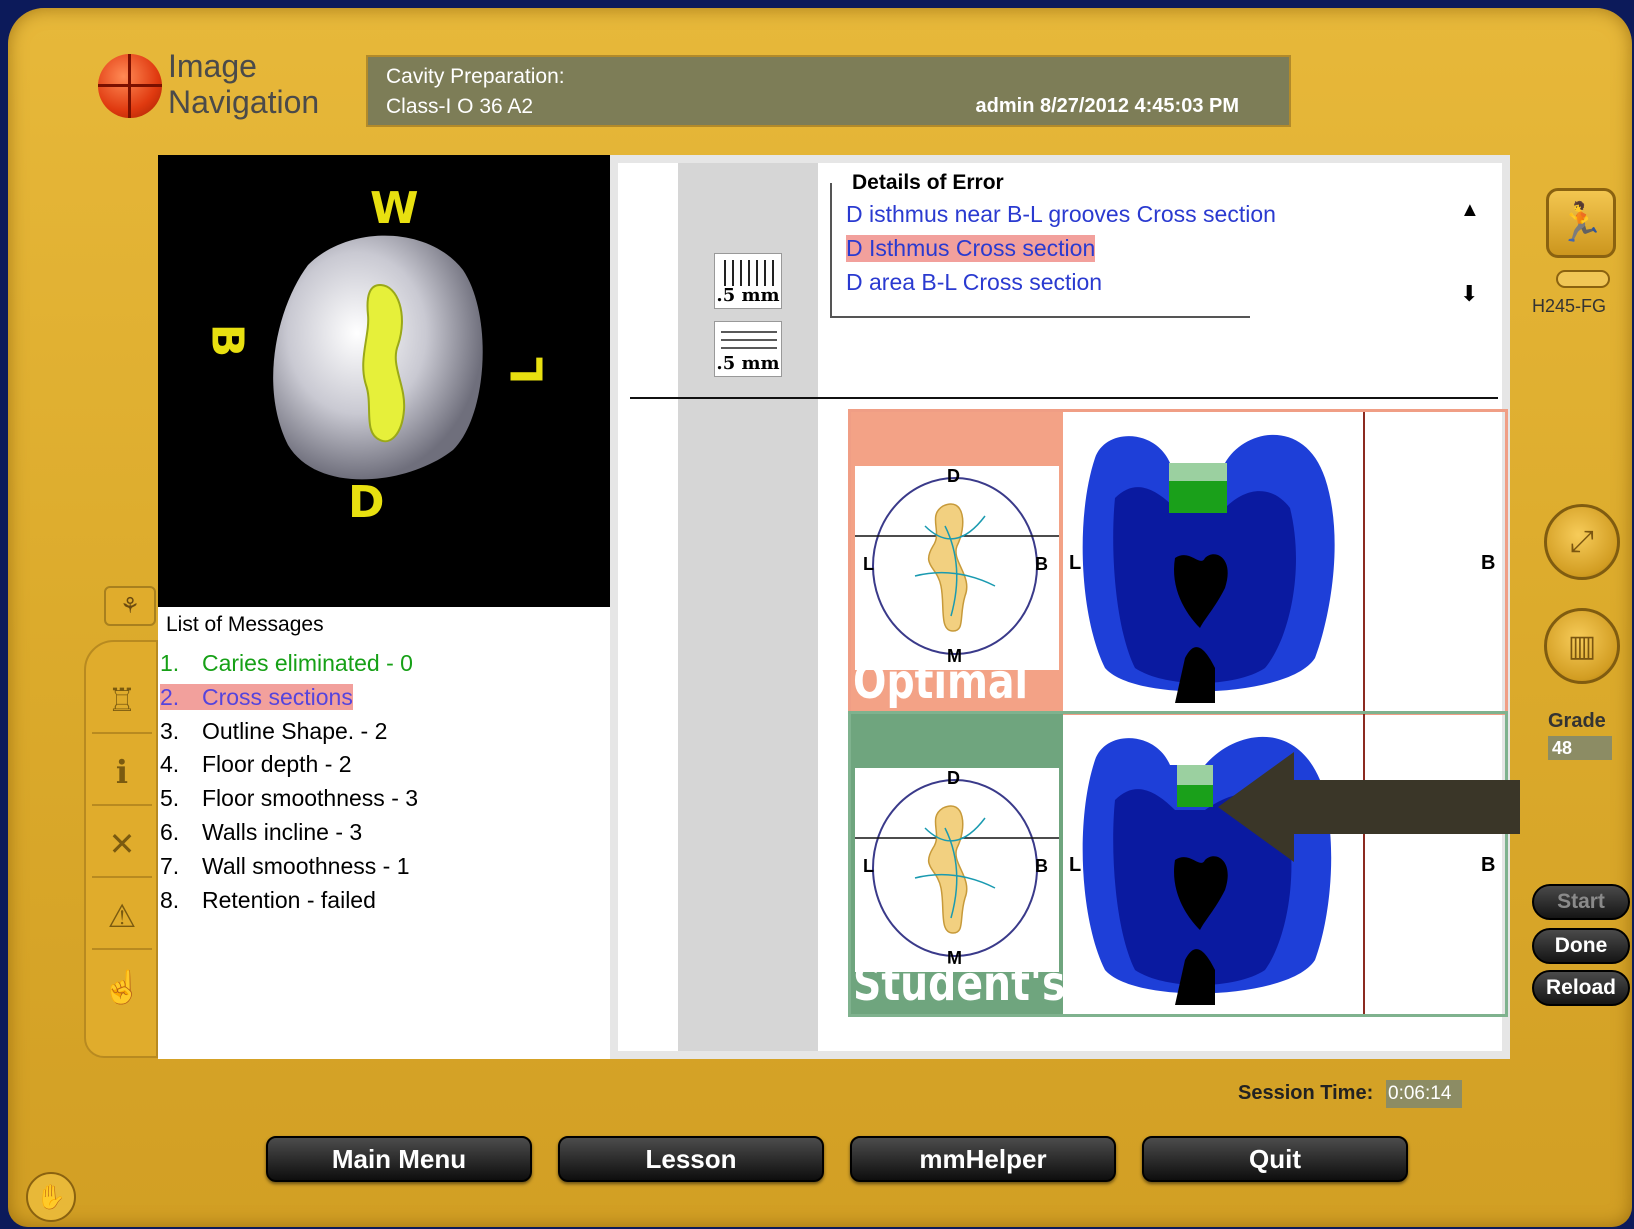 This screenshot has width=1634, height=1229. What do you see at coordinates (927, 183) in the screenshot?
I see `error-details-title: Details of Error` at bounding box center [927, 183].